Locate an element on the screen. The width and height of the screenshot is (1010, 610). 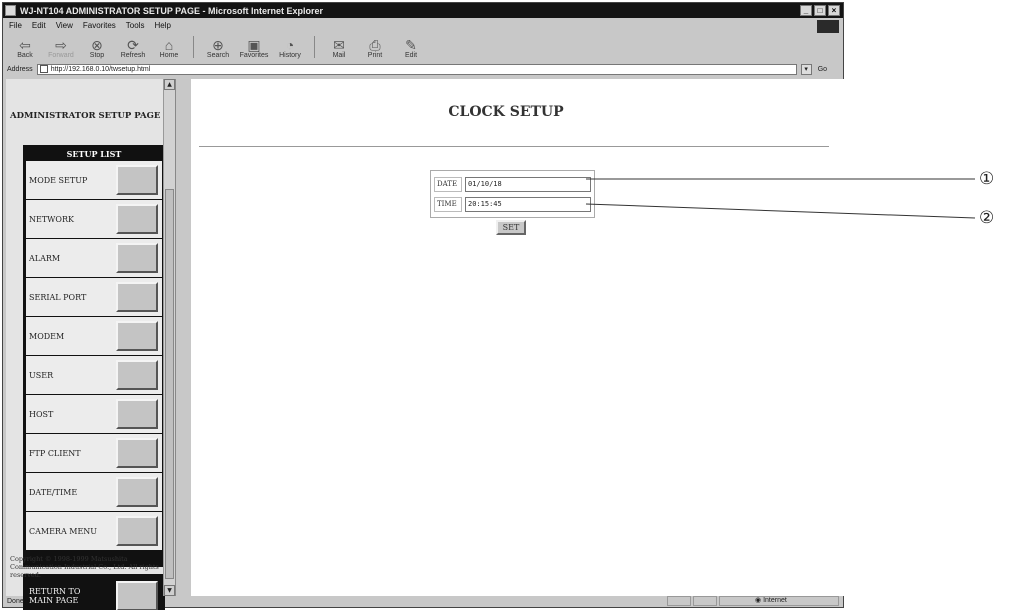
print-label: Print is located at coordinates (375, 55).